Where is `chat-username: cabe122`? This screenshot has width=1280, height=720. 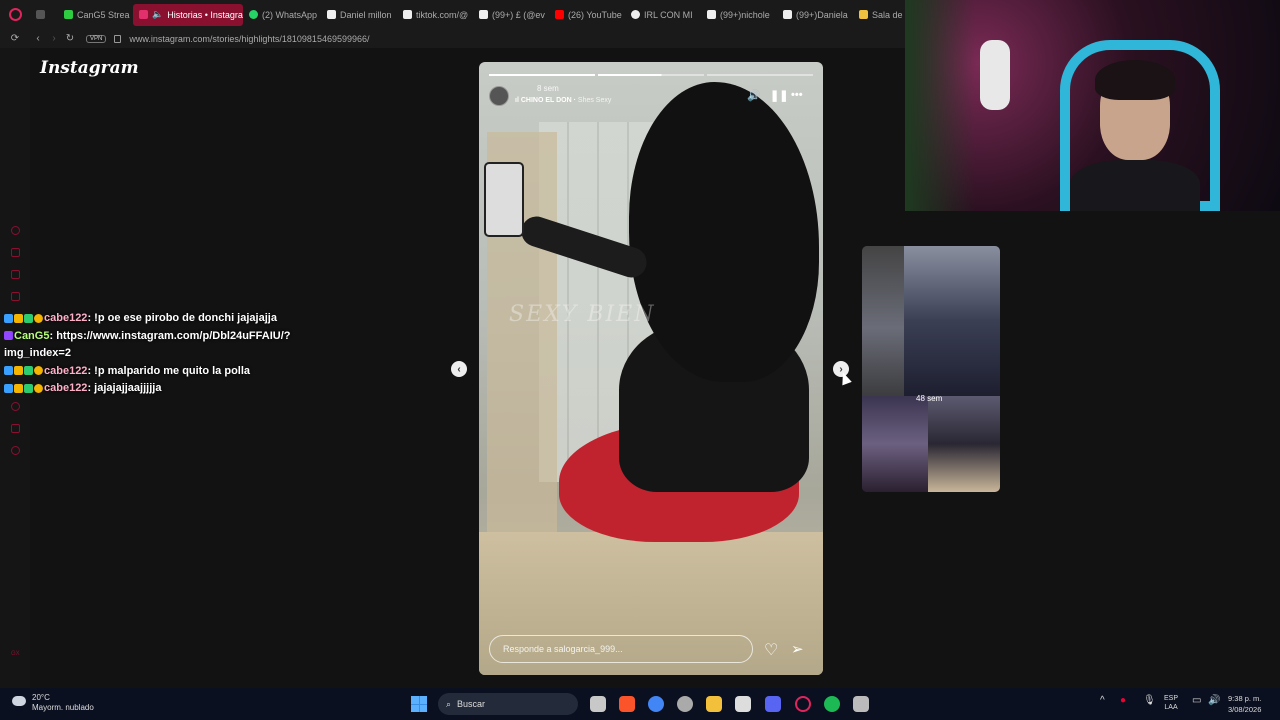
chat-username: cabe122 is located at coordinates (66, 318).